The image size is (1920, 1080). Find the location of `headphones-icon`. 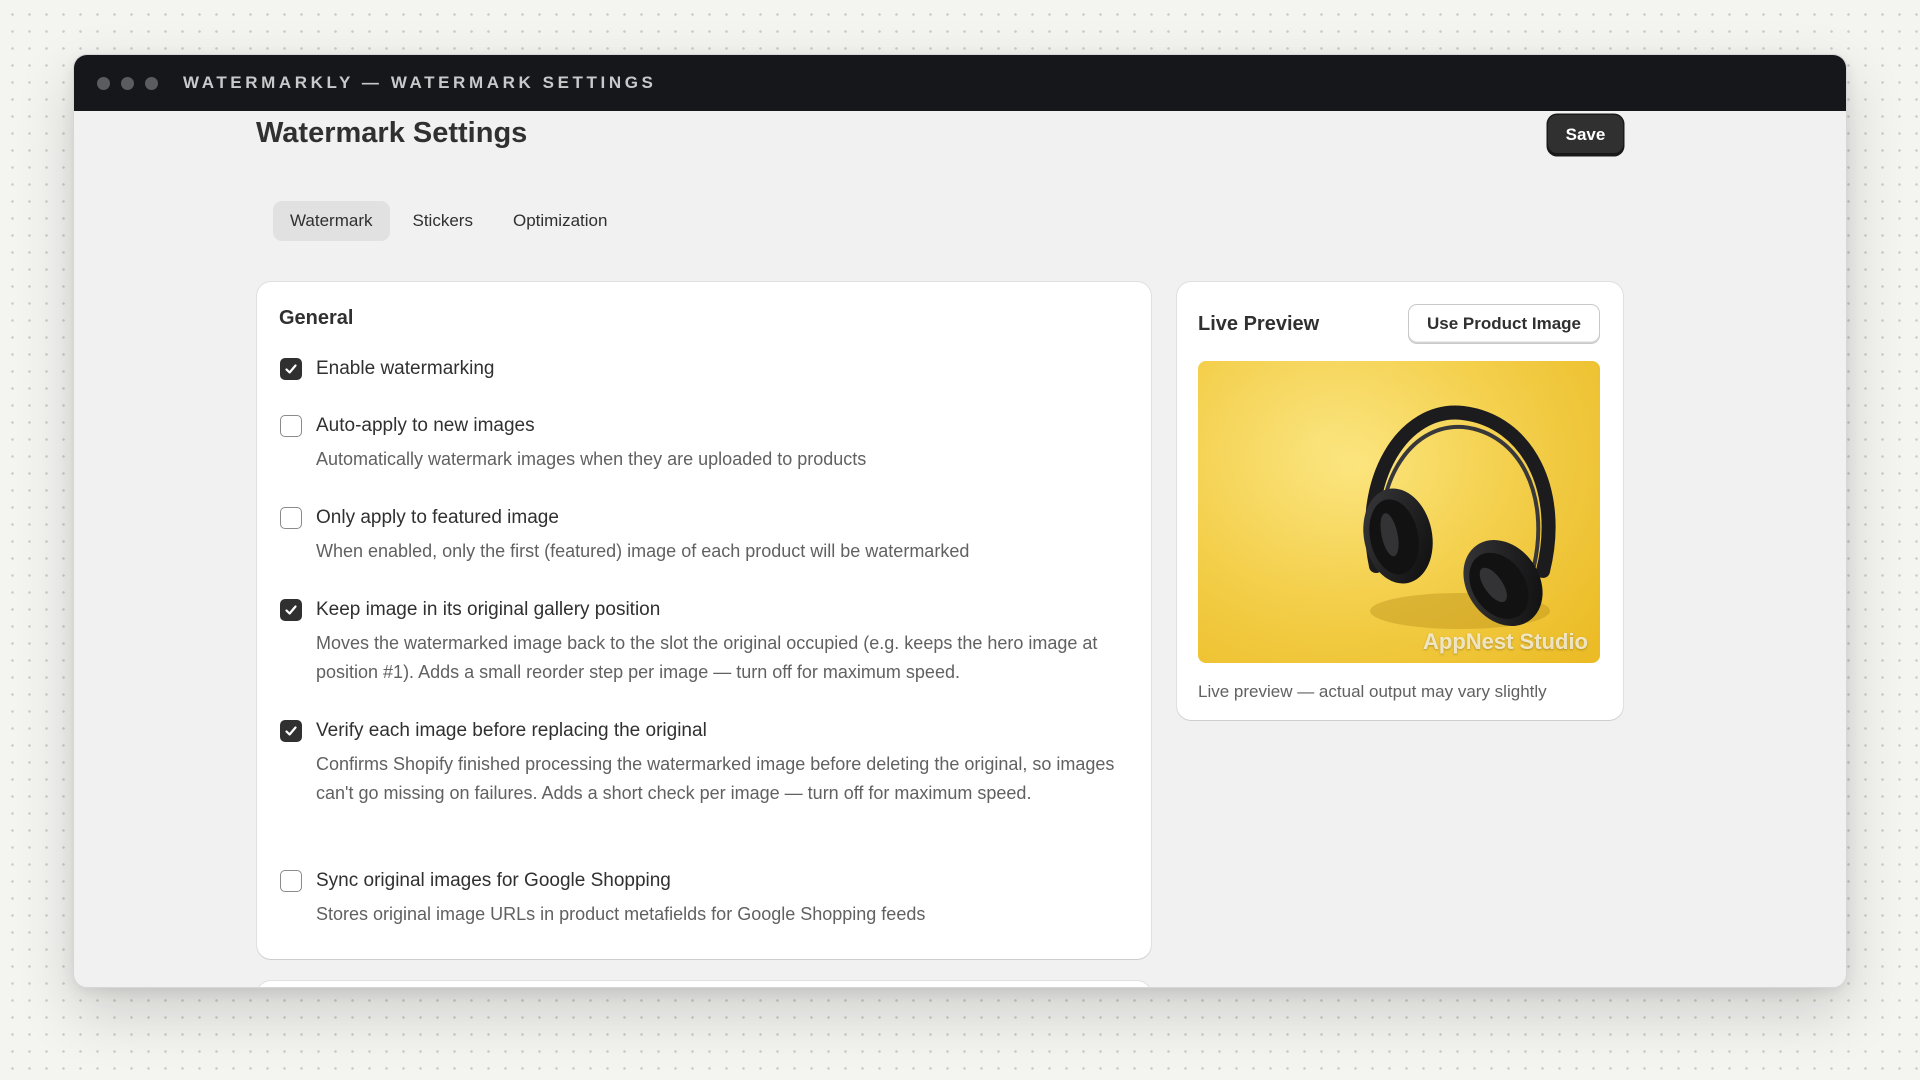

headphones-icon is located at coordinates (1399, 512).